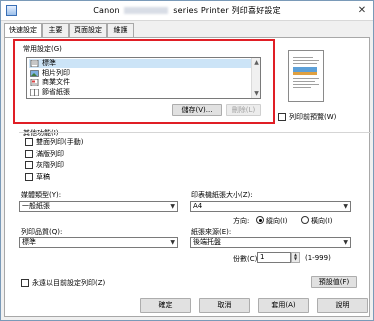  Describe the element at coordinates (222, 195) in the screenshot. I see `paper-size-label: 印表機紙張大小(Z):` at that location.